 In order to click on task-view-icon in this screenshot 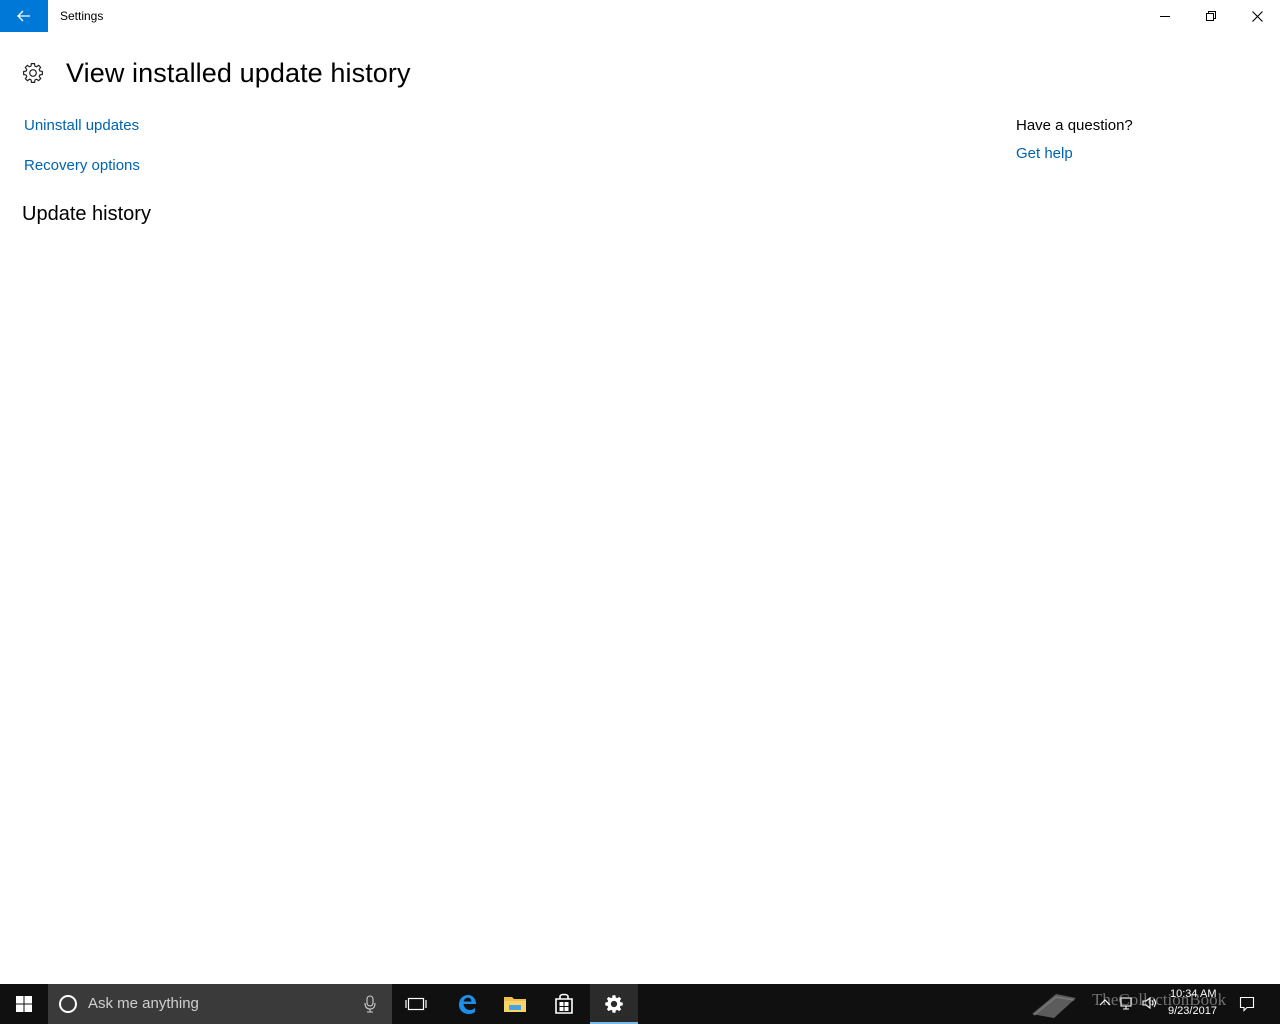, I will do `click(416, 1004)`.